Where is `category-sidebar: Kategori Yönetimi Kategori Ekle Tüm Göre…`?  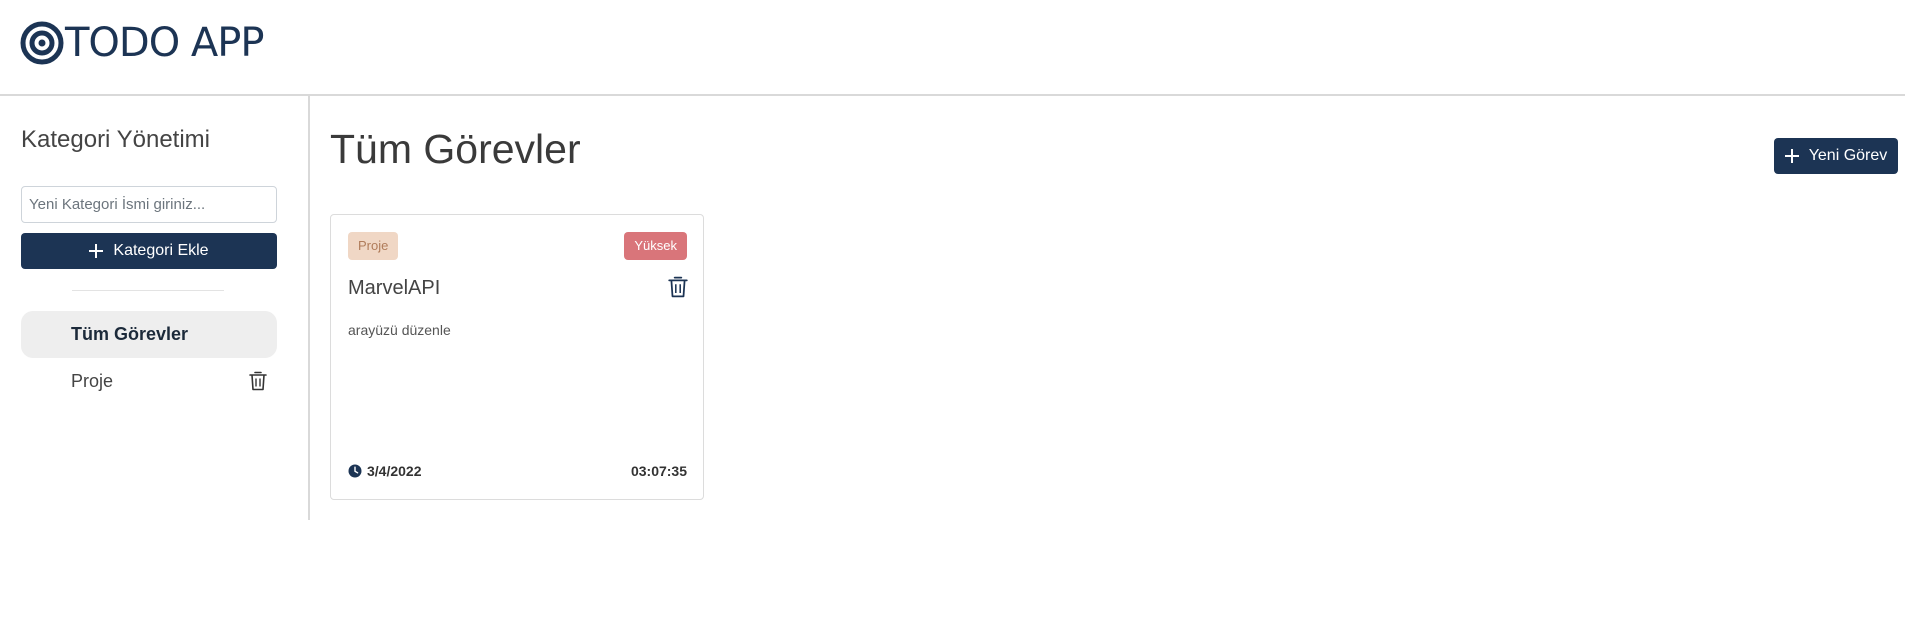 category-sidebar: Kategori Yönetimi Kategori Ekle Tüm Göre… is located at coordinates (155, 308).